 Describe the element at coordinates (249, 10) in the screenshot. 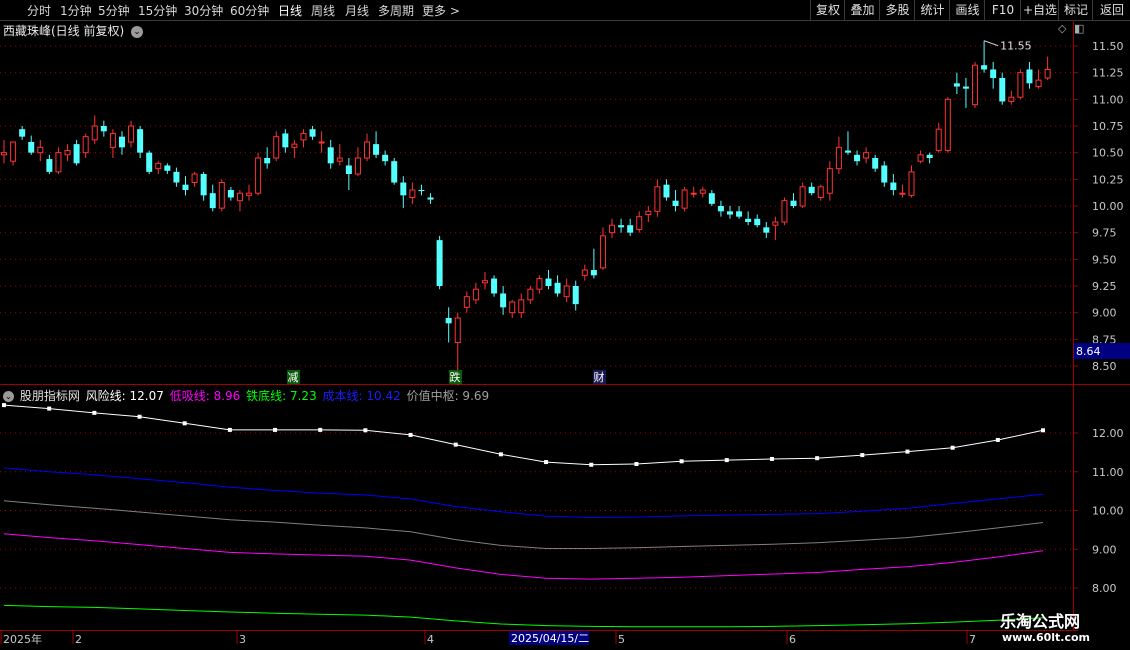

I see `period-tab: 60分钟` at that location.